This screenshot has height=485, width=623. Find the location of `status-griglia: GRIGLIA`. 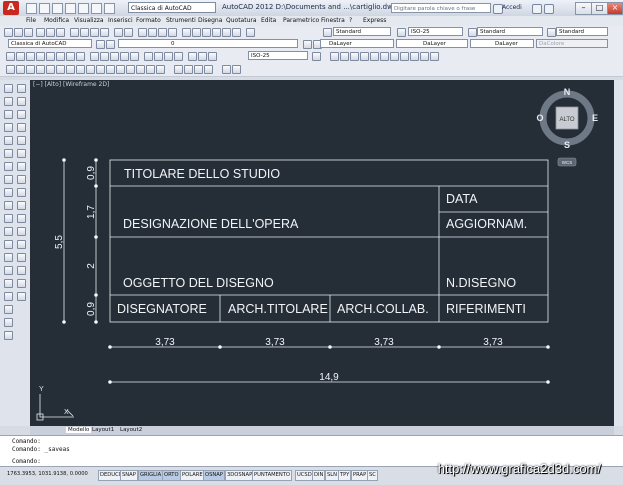

status-griglia: GRIGLIA is located at coordinates (151, 475).